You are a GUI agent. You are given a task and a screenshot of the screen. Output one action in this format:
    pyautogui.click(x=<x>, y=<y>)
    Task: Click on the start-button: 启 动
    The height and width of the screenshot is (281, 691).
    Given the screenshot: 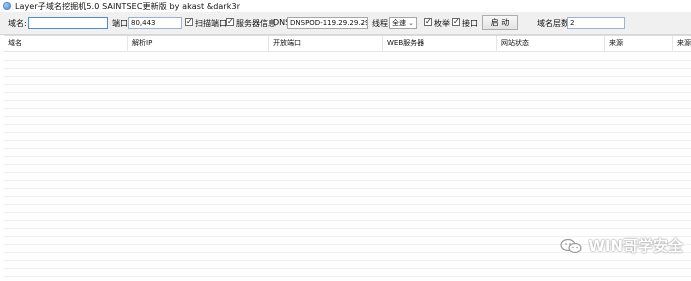 What is the action you would take?
    pyautogui.click(x=500, y=22)
    